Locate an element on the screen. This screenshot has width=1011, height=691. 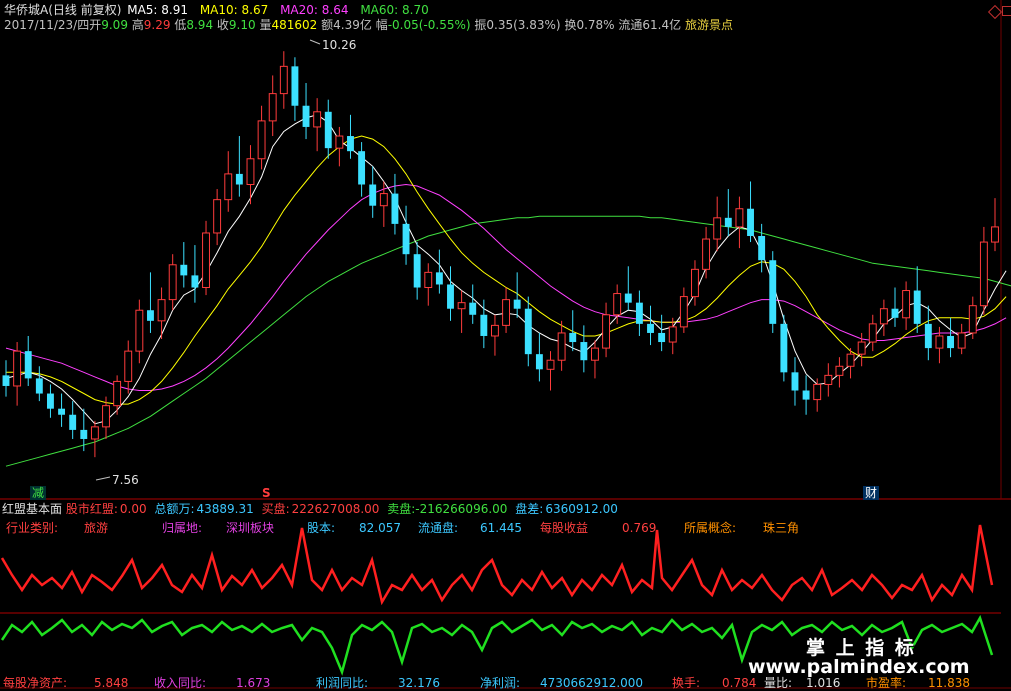
concept-label: 所属概念: is located at coordinates (710, 528).